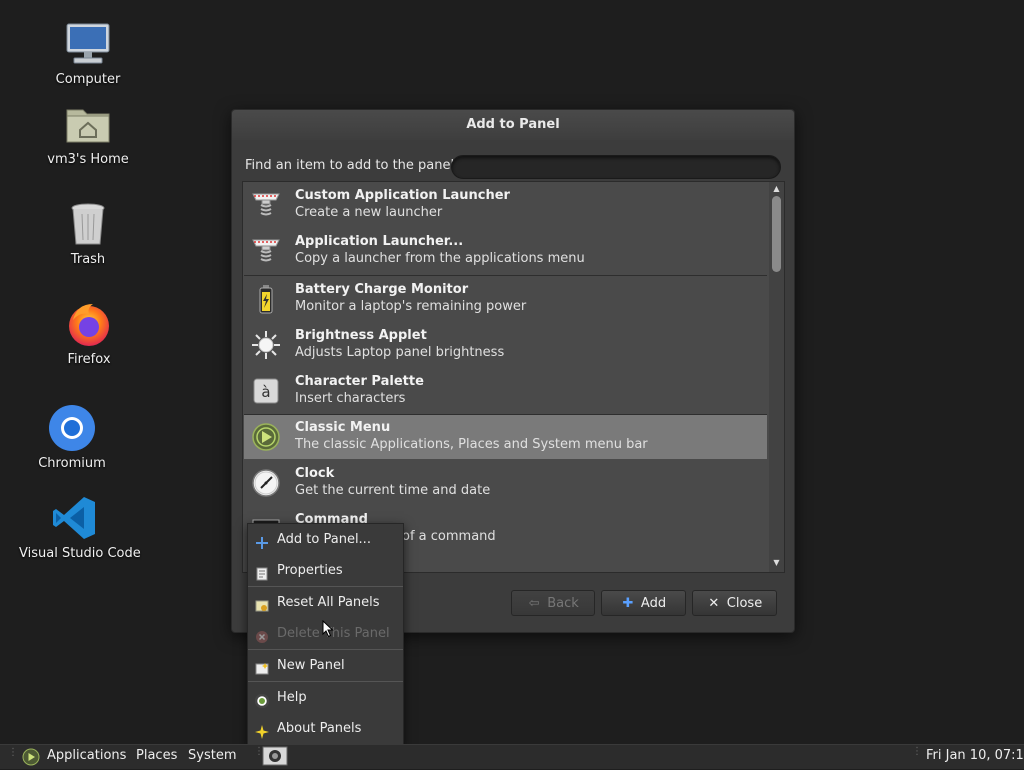 The width and height of the screenshot is (1024, 770). What do you see at coordinates (292, 697) in the screenshot?
I see `menu-item-label: Help` at bounding box center [292, 697].